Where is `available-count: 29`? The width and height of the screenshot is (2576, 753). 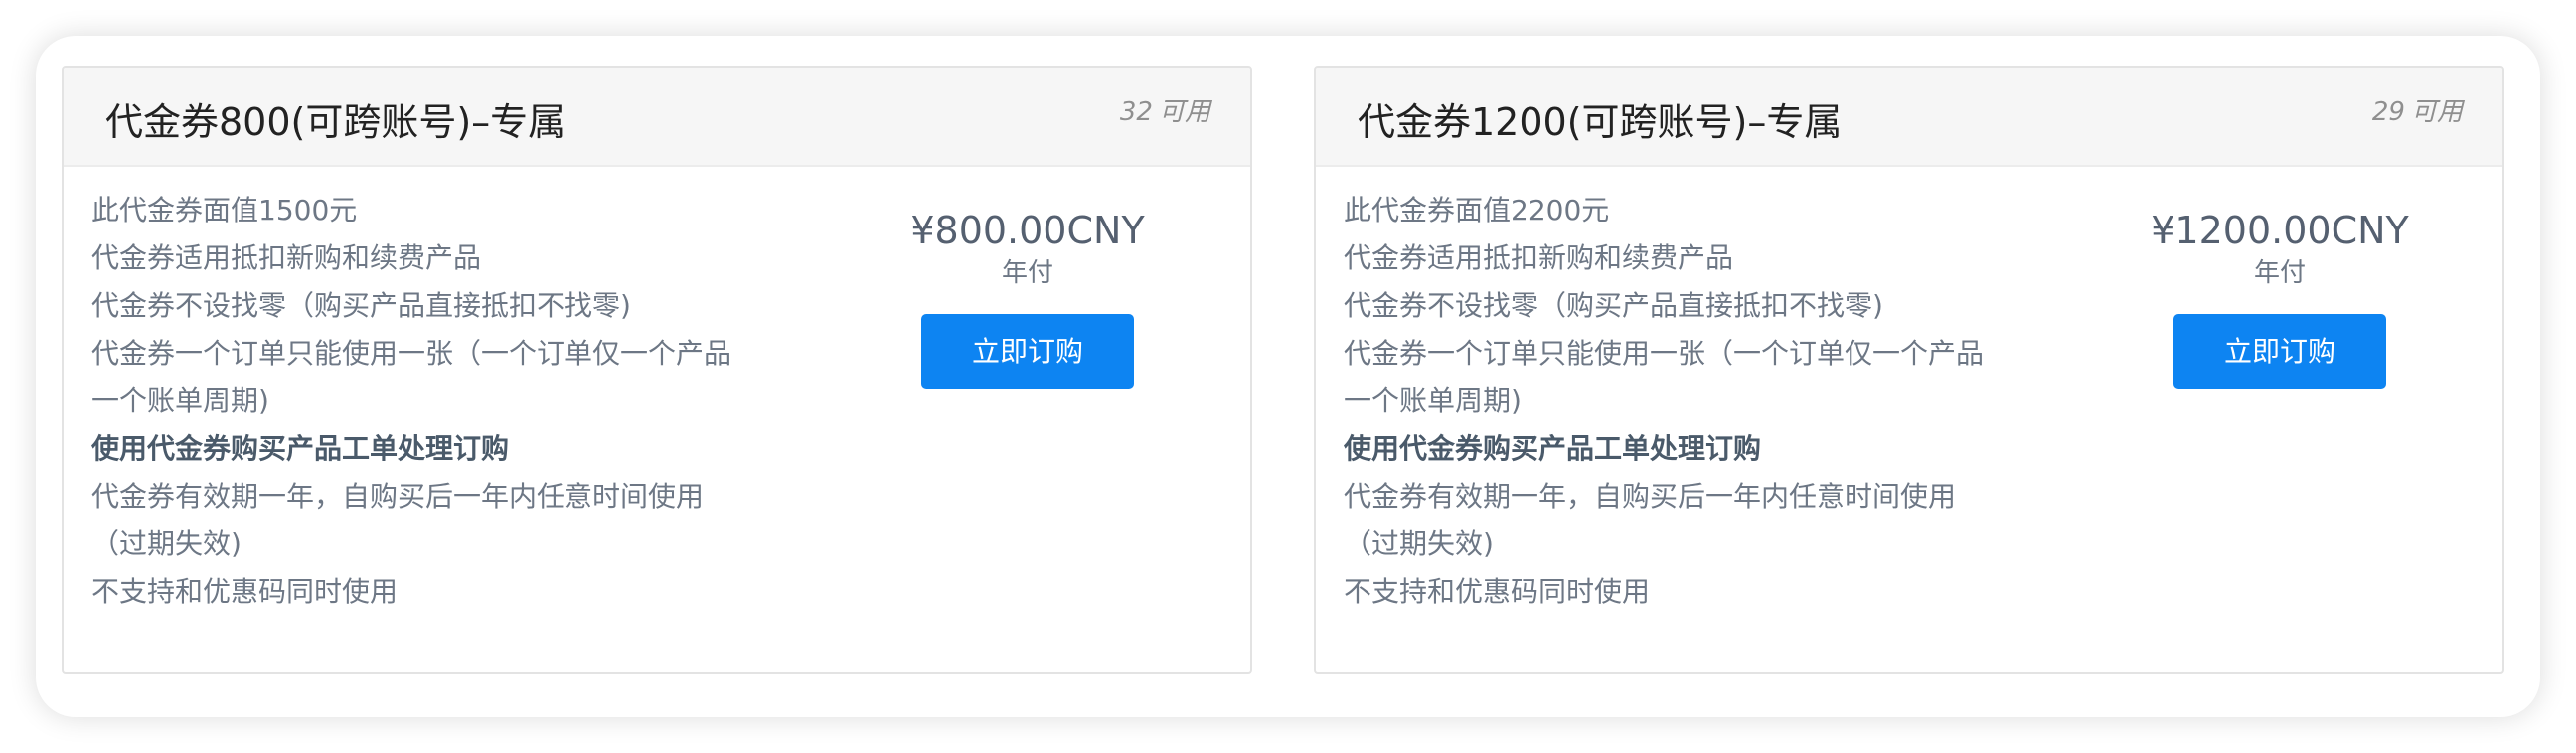
available-count: 29 is located at coordinates (2388, 112).